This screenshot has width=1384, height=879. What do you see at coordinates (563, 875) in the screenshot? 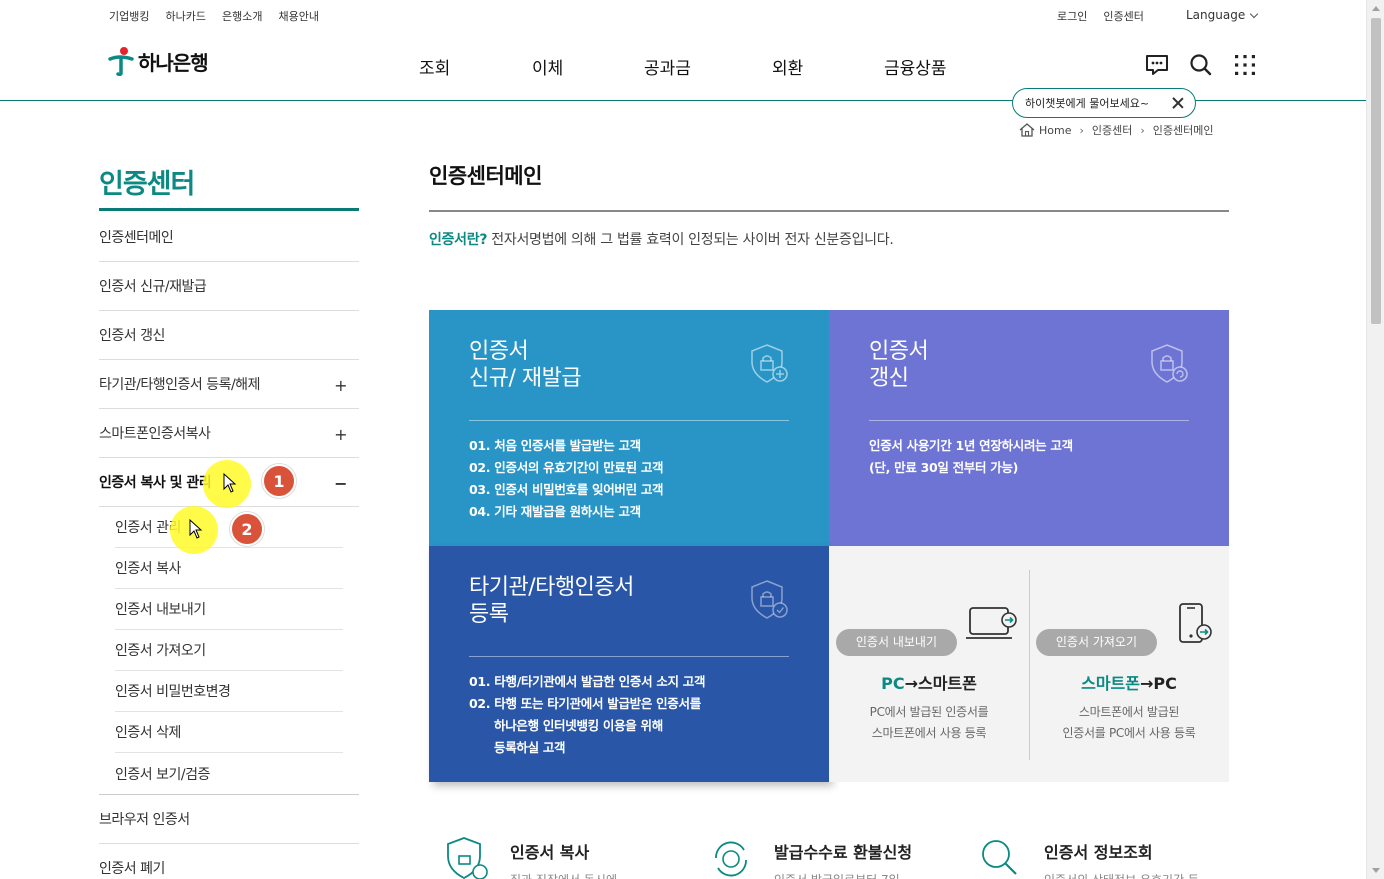
I see `quick-desc: 집과 직장에서 동시에` at bounding box center [563, 875].